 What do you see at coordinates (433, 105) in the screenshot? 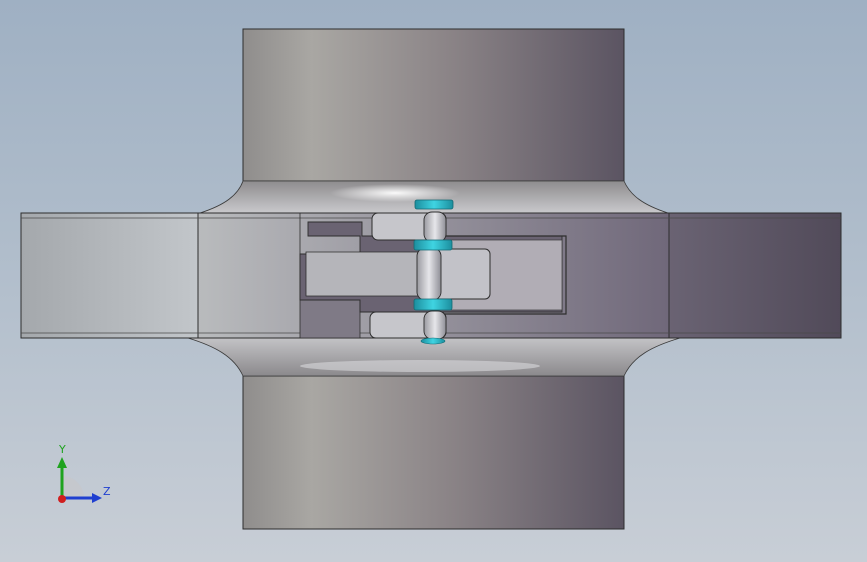
I see `upper-shaft` at bounding box center [433, 105].